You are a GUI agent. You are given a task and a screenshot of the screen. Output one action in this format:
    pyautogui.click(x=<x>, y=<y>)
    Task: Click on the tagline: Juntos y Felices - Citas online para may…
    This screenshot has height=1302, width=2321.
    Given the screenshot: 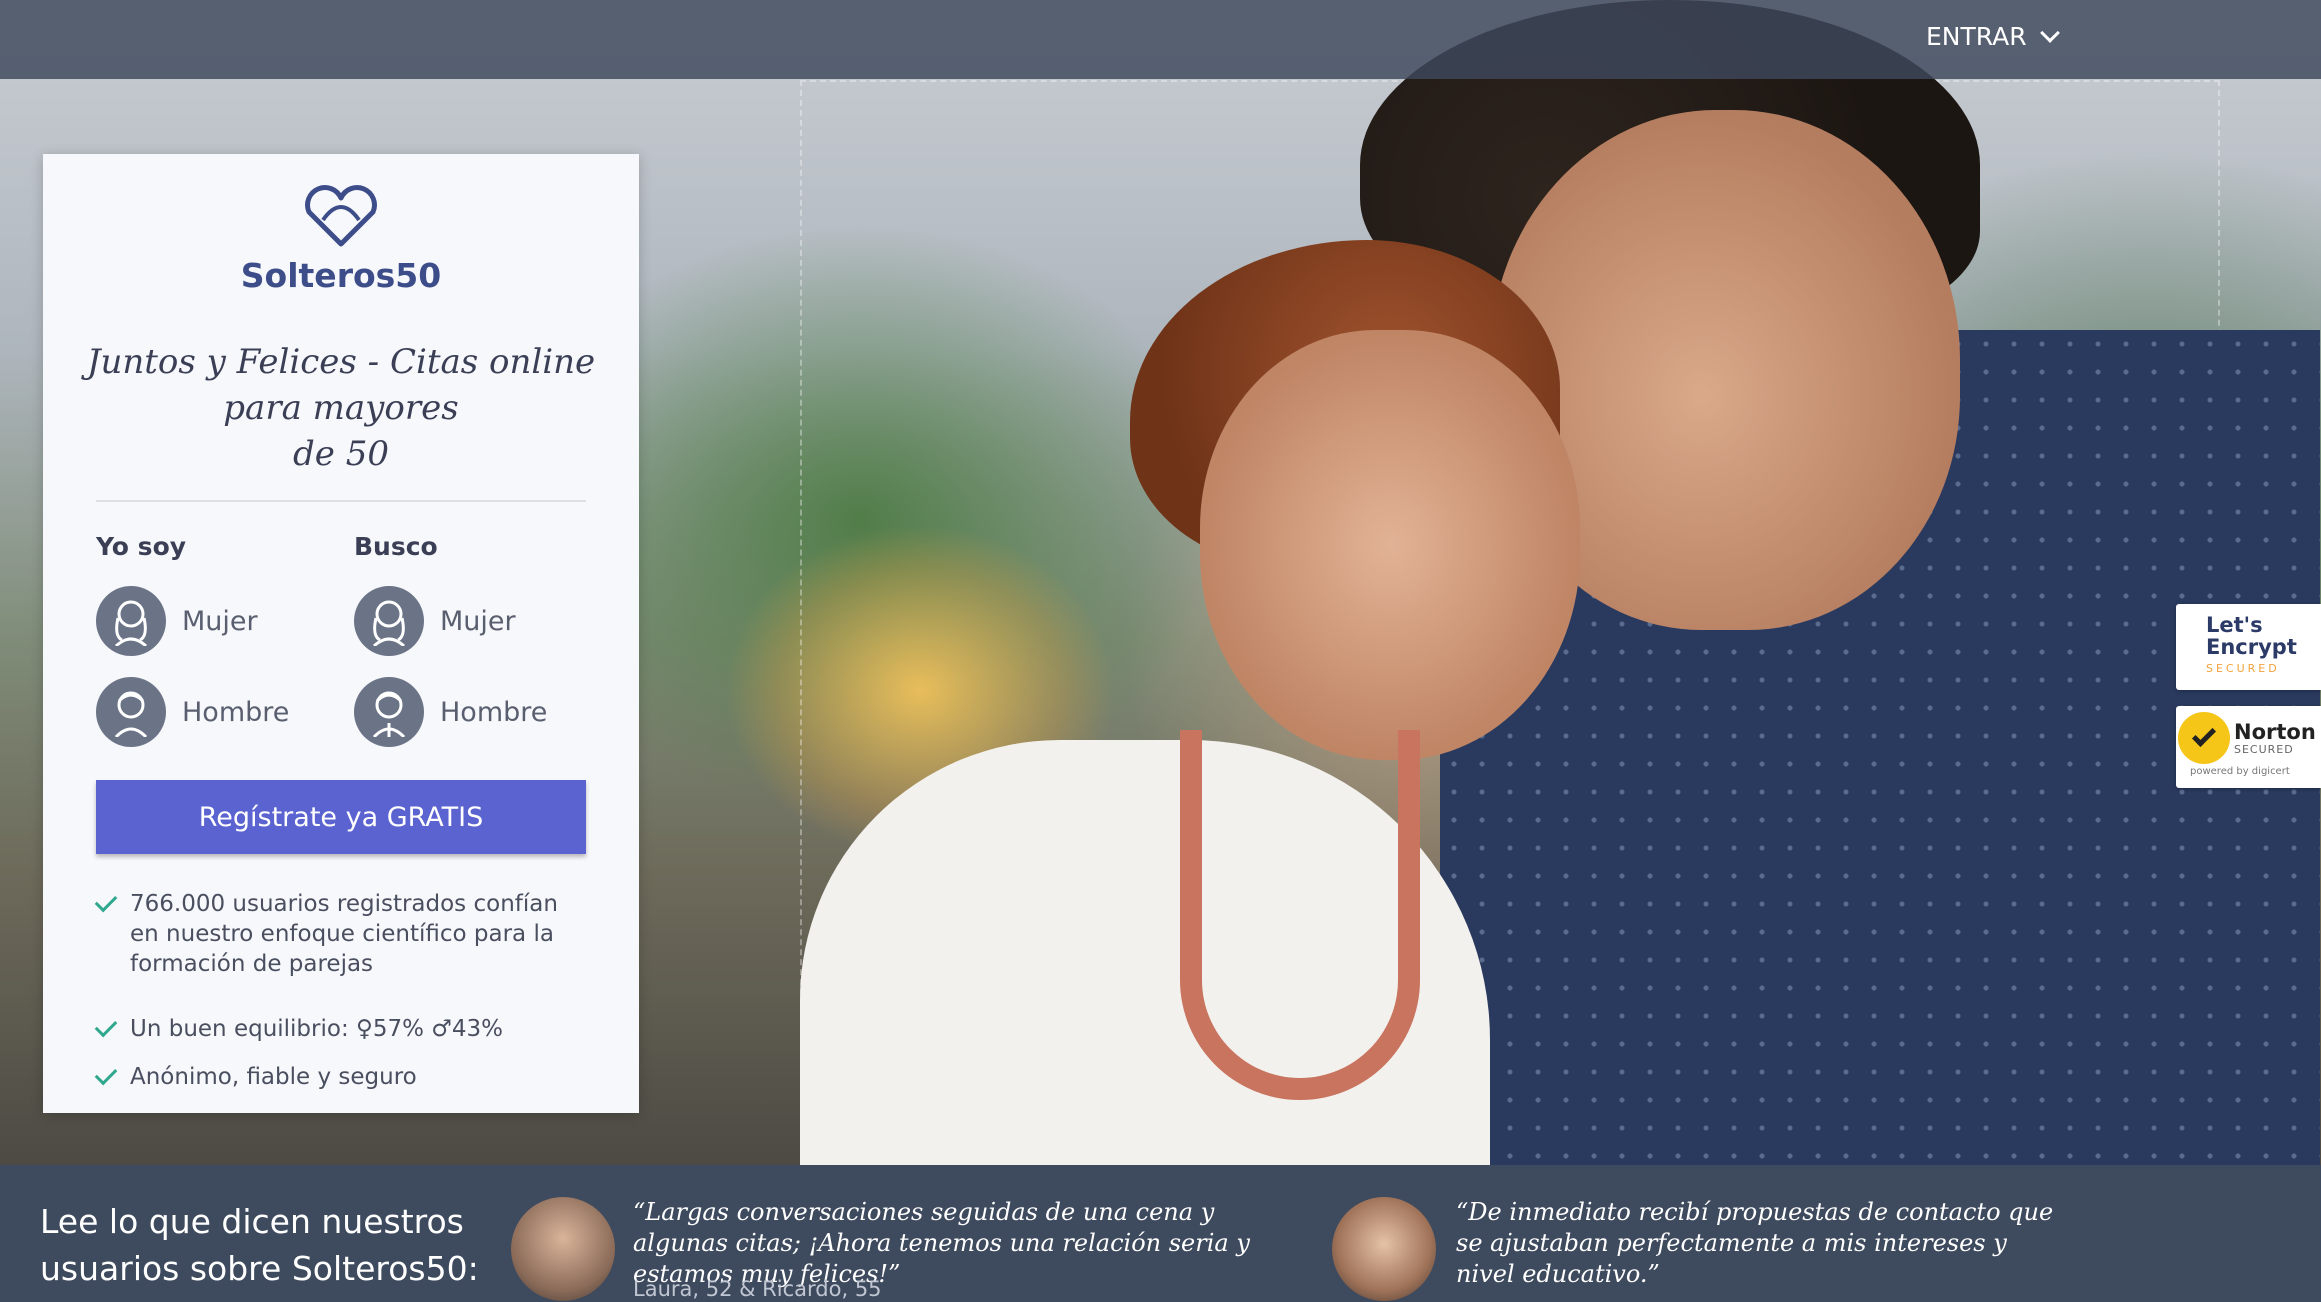 What is the action you would take?
    pyautogui.click(x=341, y=408)
    